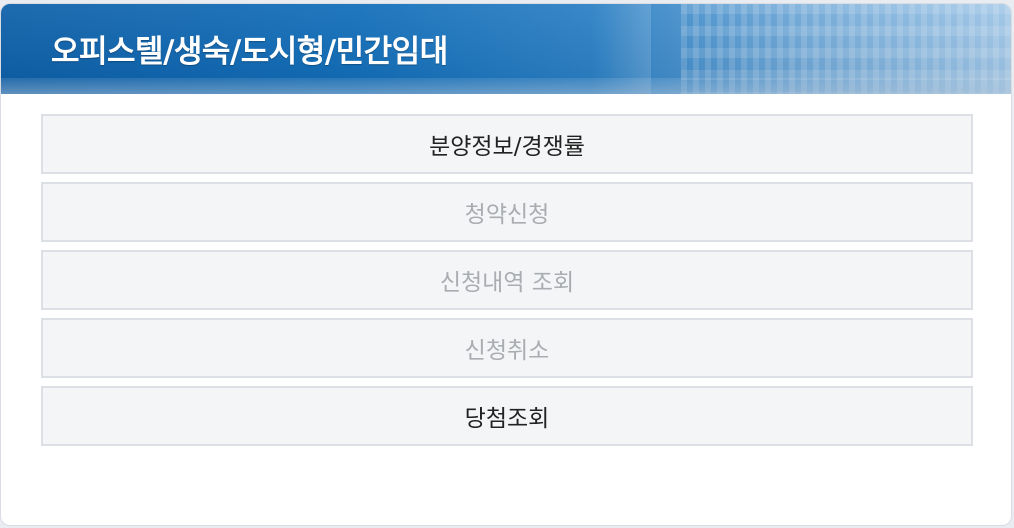  Describe the element at coordinates (507, 212) in the screenshot. I see `subscription-apply-button: 청약신청` at that location.